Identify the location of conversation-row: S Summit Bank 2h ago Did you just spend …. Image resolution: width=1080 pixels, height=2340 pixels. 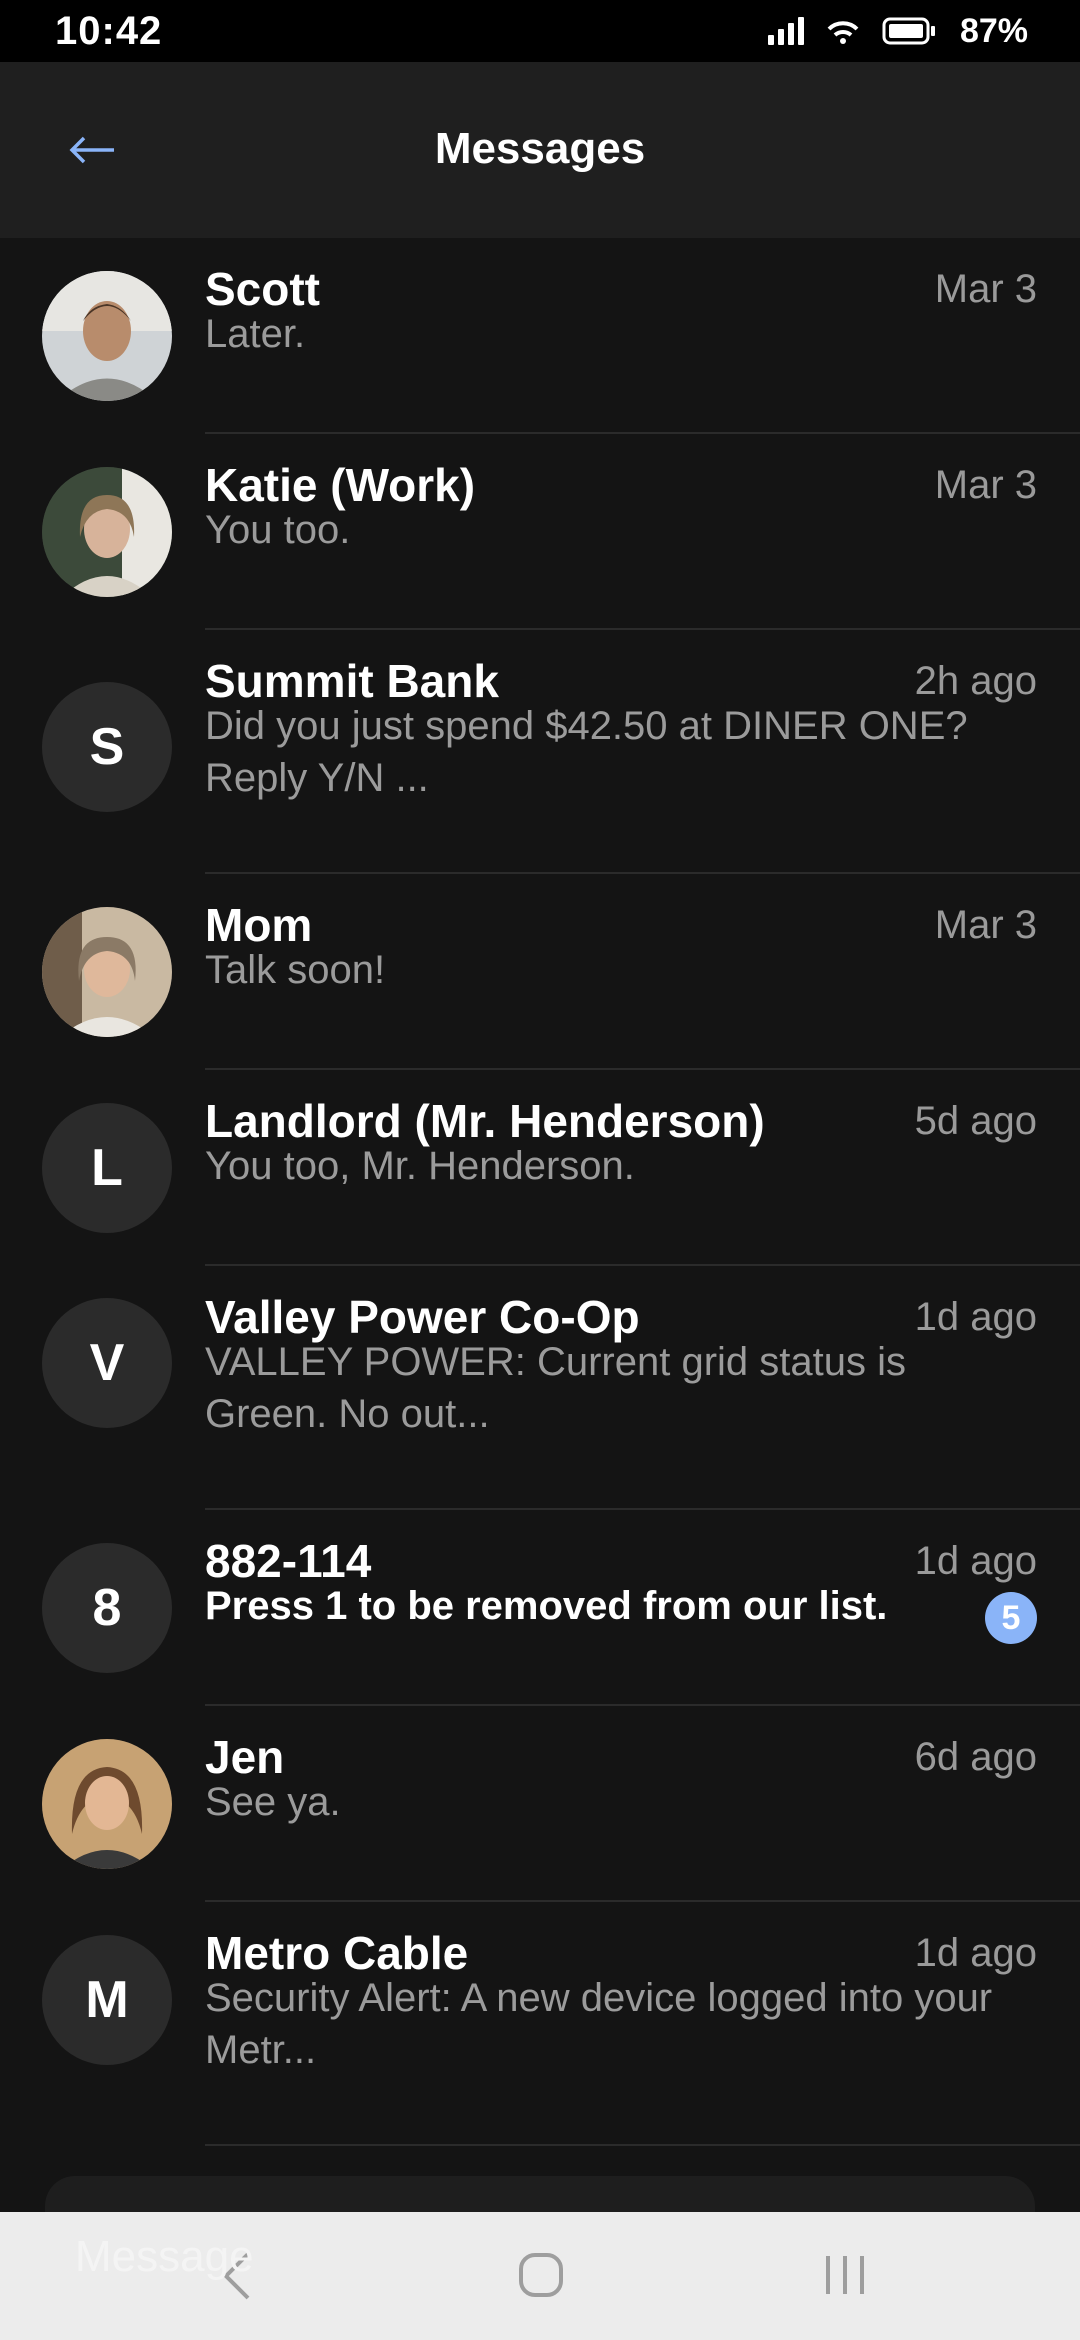
(540, 752).